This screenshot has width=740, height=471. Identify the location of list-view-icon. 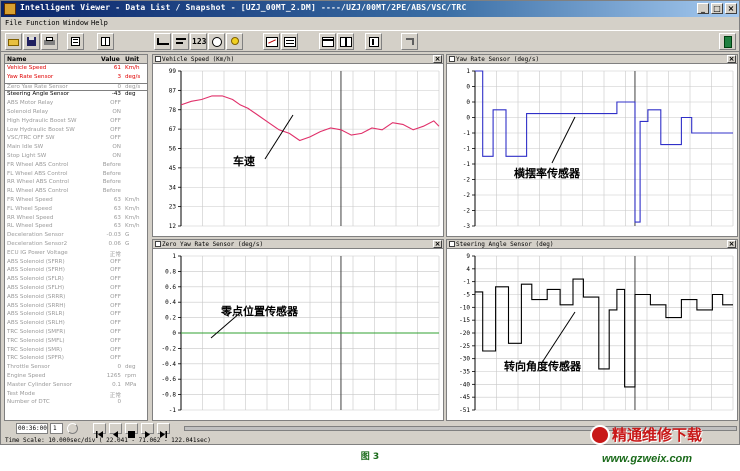
(75, 41).